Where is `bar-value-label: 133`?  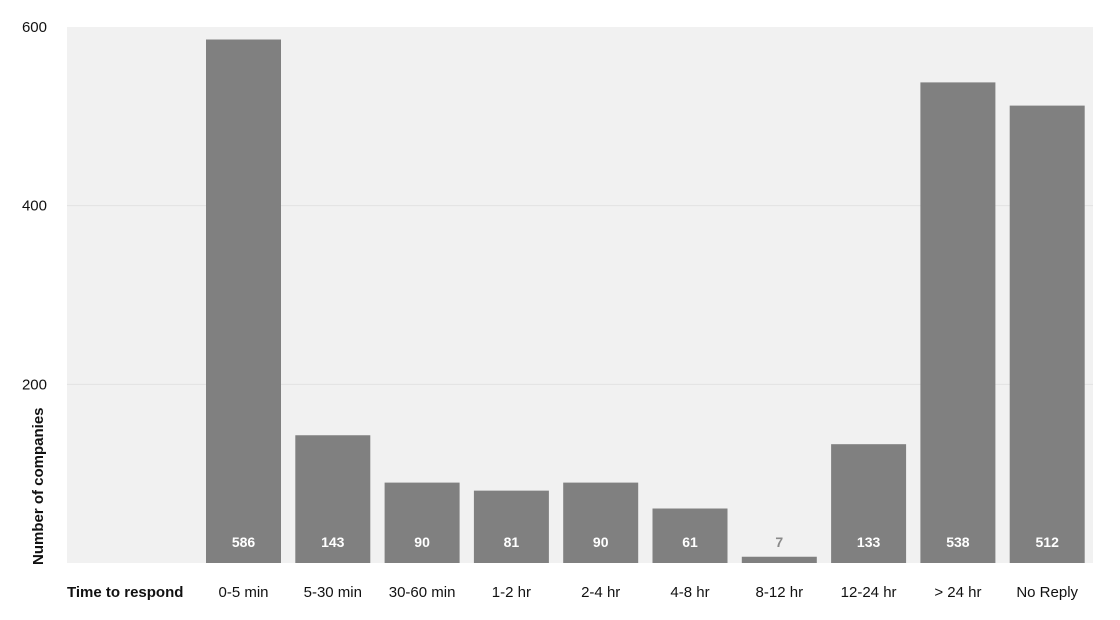
bar-value-label: 133 is located at coordinates (869, 542).